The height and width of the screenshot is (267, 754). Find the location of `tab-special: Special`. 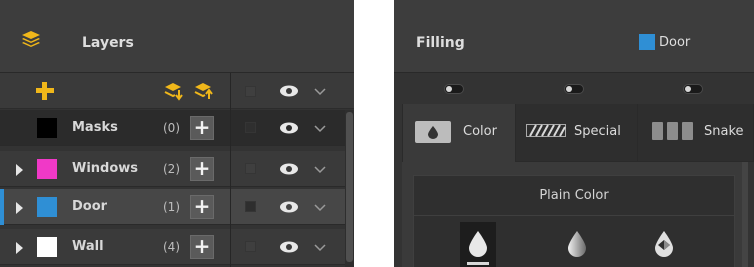

tab-special: Special is located at coordinates (577, 133).